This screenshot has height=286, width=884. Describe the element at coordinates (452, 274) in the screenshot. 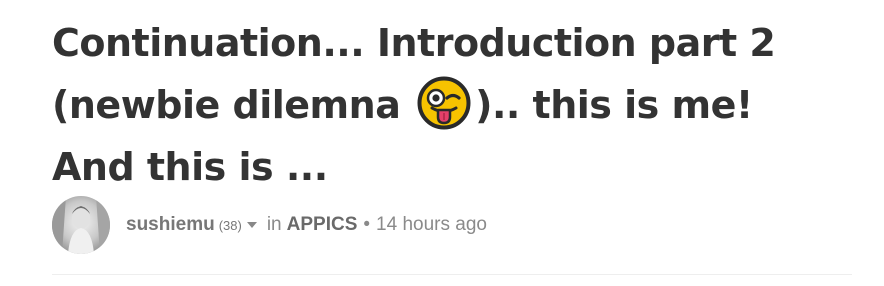

I see `divider` at that location.